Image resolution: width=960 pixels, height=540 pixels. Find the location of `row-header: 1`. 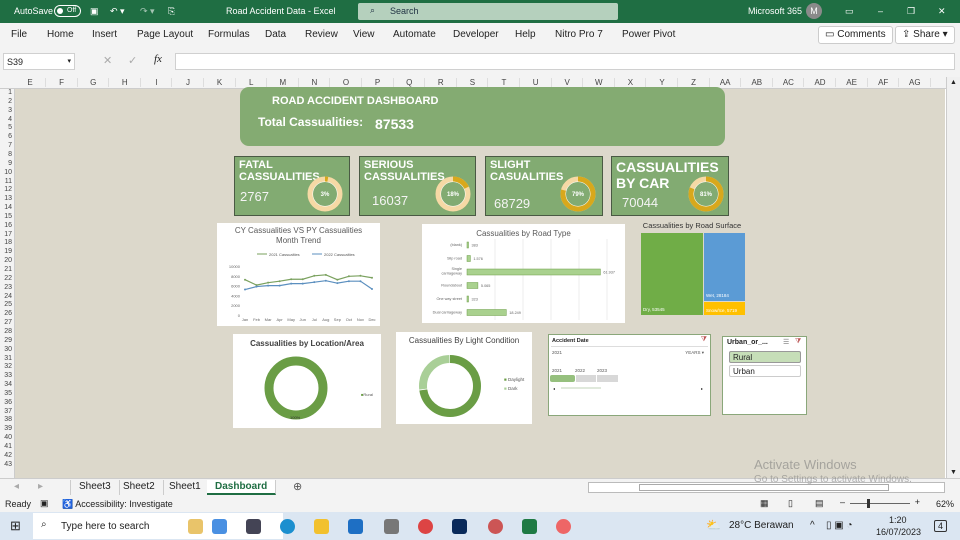

row-header: 1 is located at coordinates (7, 92).